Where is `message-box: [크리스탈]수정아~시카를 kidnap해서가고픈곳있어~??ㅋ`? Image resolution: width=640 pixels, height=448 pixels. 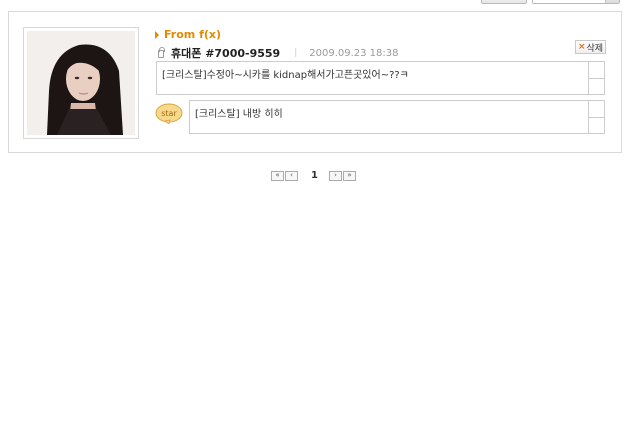 message-box: [크리스탈]수정아~시카를 kidnap해서가고픈곳있어~??ㅋ is located at coordinates (380, 78).